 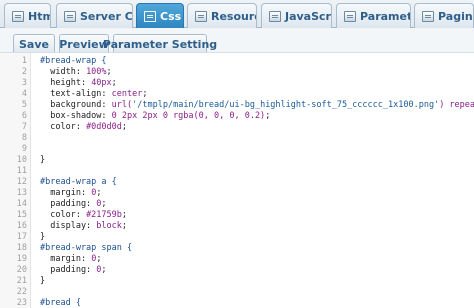 I want to click on tab-paging: Paging, so click(x=444, y=15).